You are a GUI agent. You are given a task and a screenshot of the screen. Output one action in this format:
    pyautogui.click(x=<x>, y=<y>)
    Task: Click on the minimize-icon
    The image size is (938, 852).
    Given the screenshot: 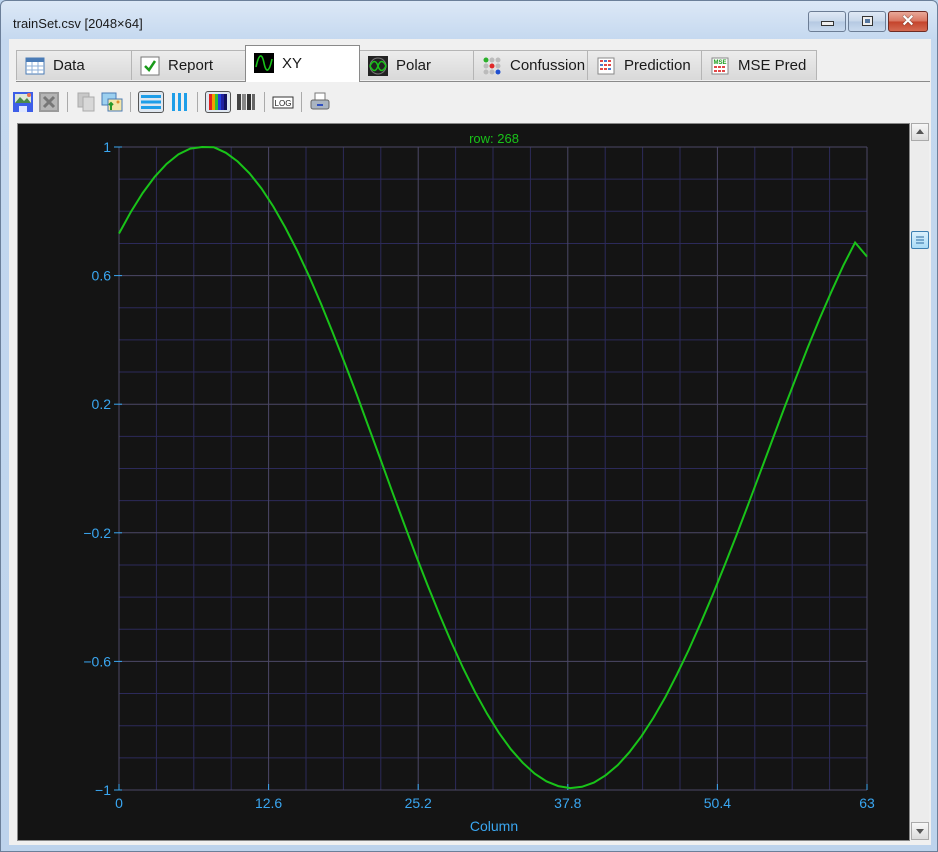 What is the action you would take?
    pyautogui.click(x=827, y=23)
    